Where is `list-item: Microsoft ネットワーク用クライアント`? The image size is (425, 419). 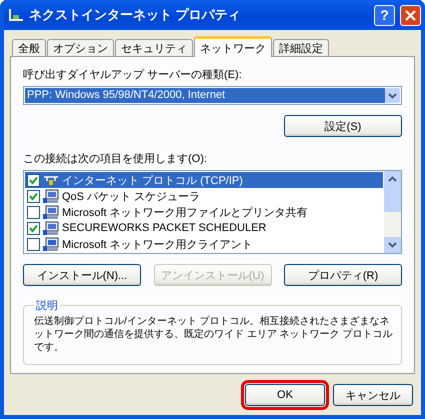 list-item: Microsoft ネットワーク用クライアント is located at coordinates (204, 244).